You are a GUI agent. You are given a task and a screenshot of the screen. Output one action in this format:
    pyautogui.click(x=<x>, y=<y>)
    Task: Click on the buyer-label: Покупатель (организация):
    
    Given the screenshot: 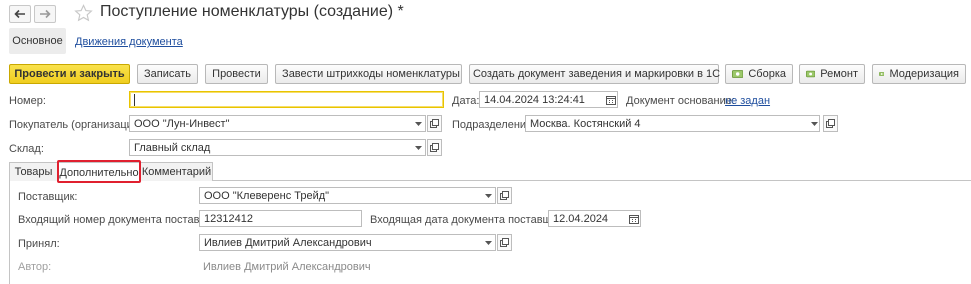 What is the action you would take?
    pyautogui.click(x=77, y=125)
    